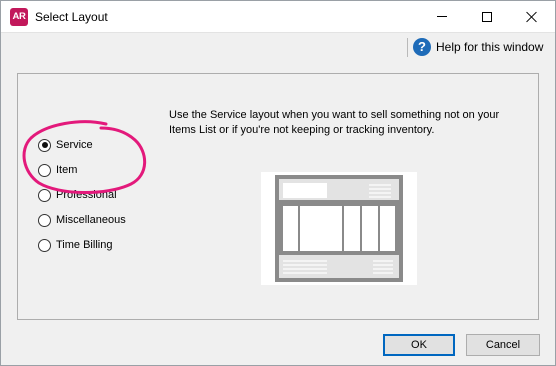 This screenshot has height=366, width=556. What do you see at coordinates (490, 47) in the screenshot?
I see `help-label: Help for this window` at bounding box center [490, 47].